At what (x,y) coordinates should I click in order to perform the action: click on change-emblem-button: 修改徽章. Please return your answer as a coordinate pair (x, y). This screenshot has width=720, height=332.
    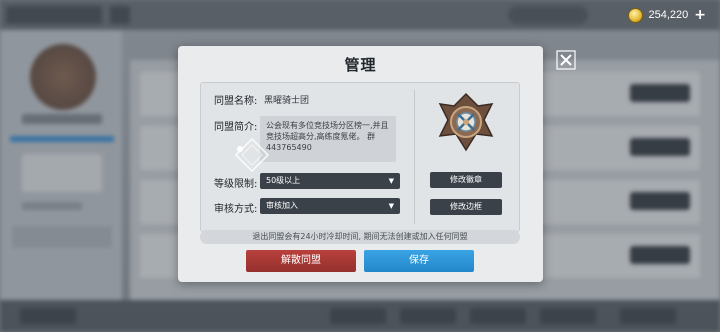
    Looking at the image, I should click on (466, 180).